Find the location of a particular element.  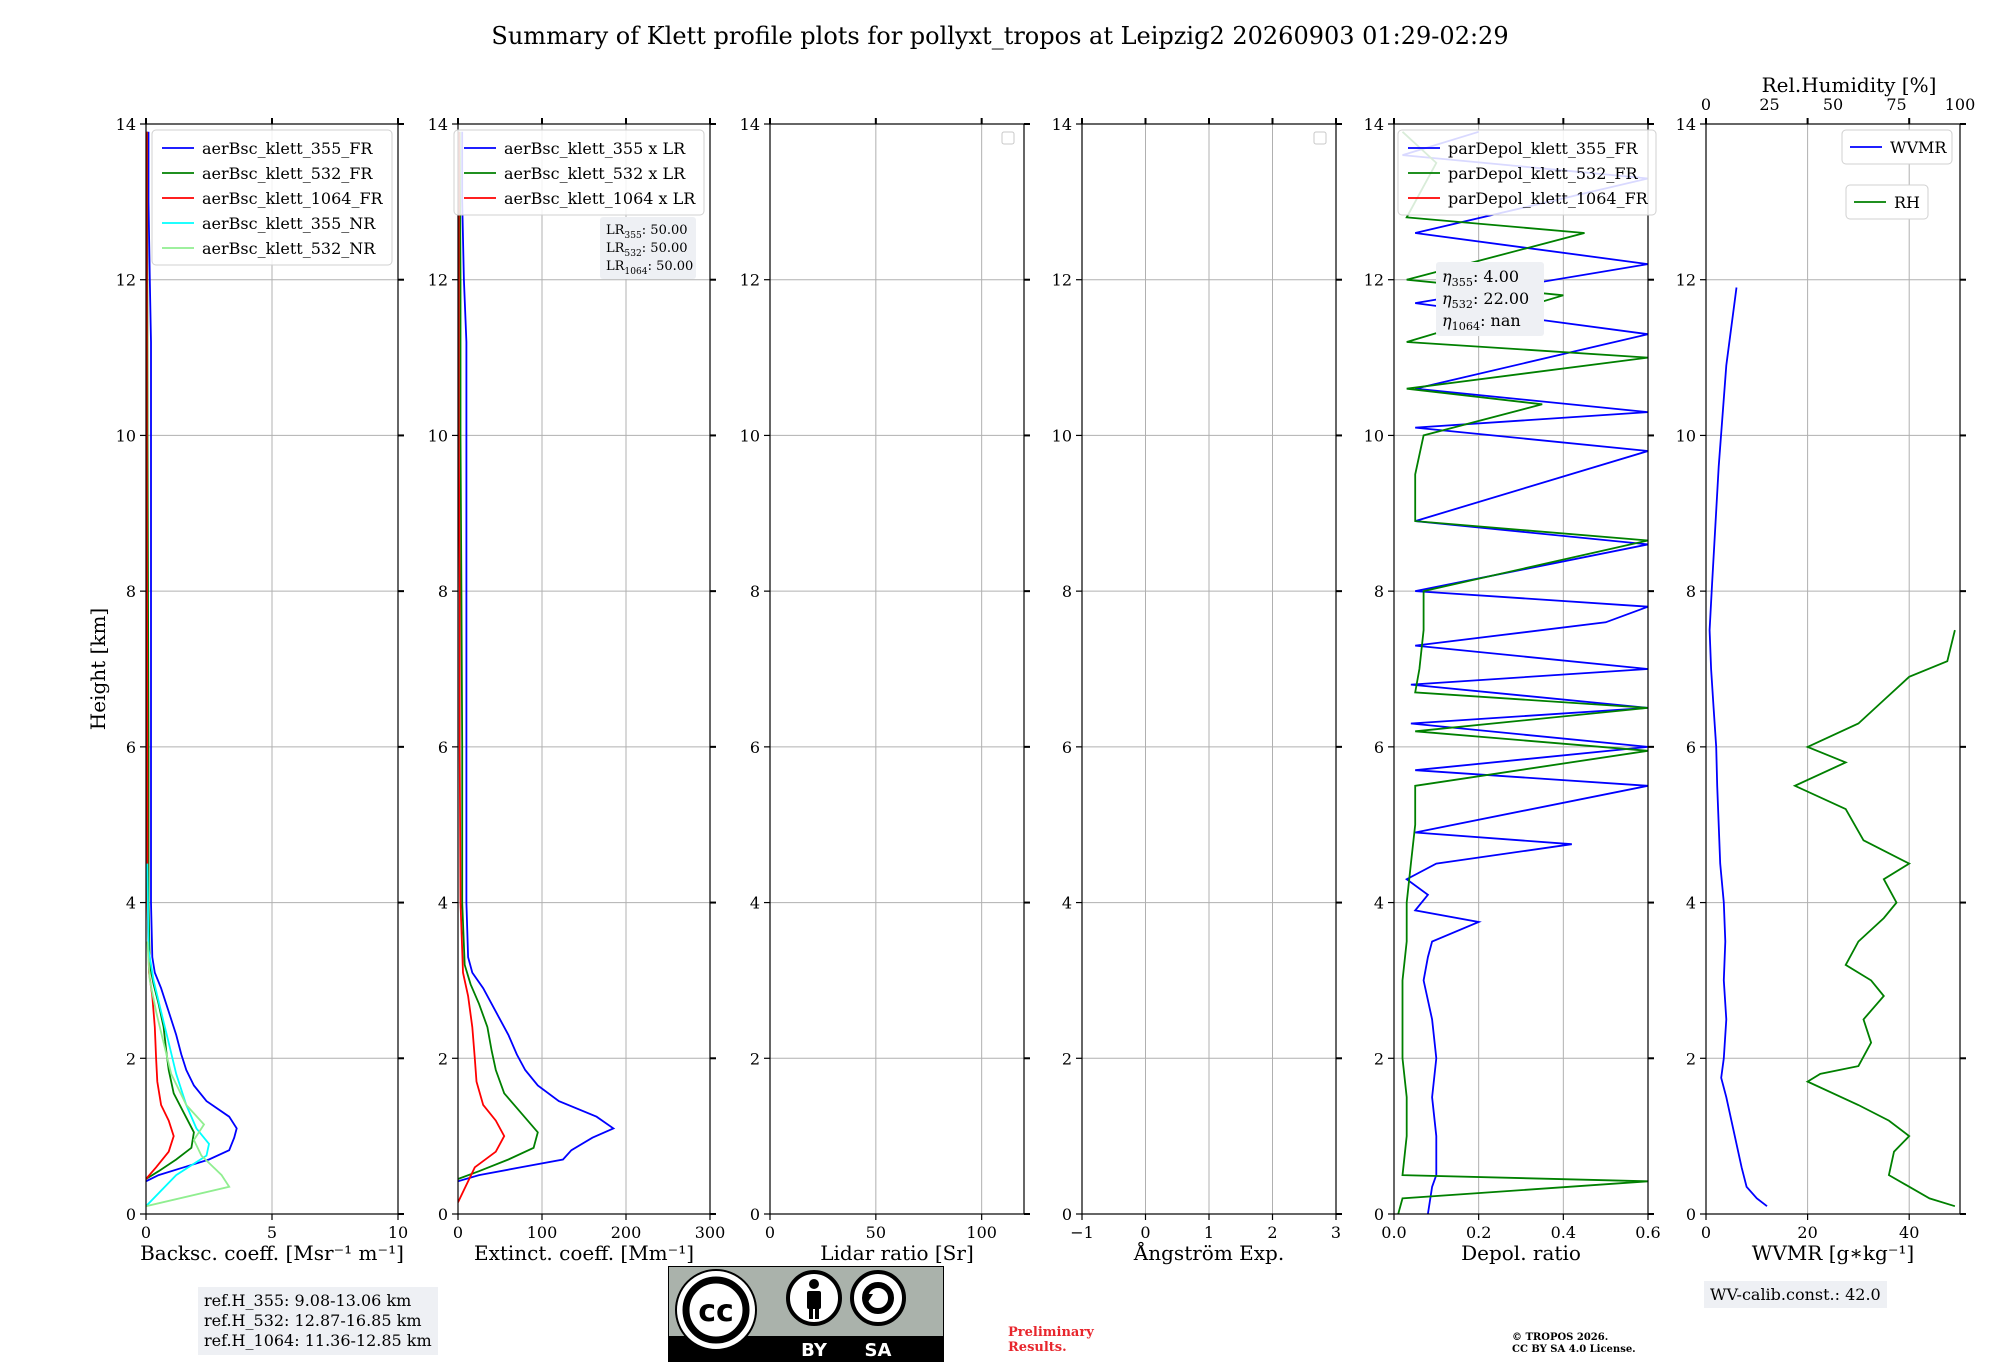

x2-tick-label: 25 is located at coordinates (1769, 104).